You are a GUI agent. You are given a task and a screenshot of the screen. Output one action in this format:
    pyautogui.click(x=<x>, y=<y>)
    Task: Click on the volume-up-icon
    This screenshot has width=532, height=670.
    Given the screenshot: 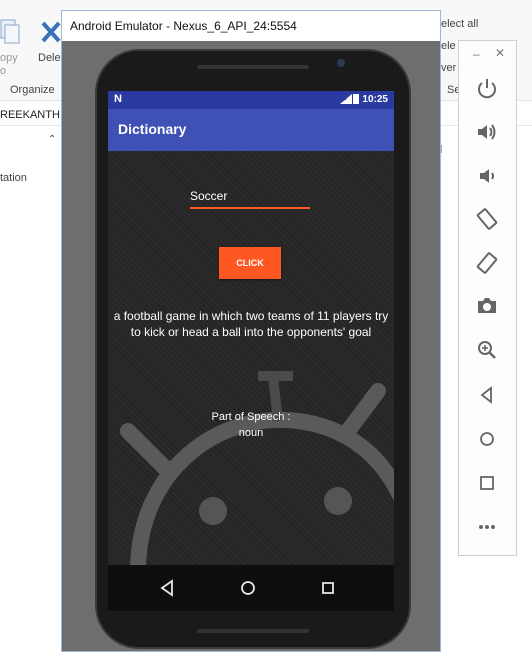 What is the action you would take?
    pyautogui.click(x=487, y=132)
    